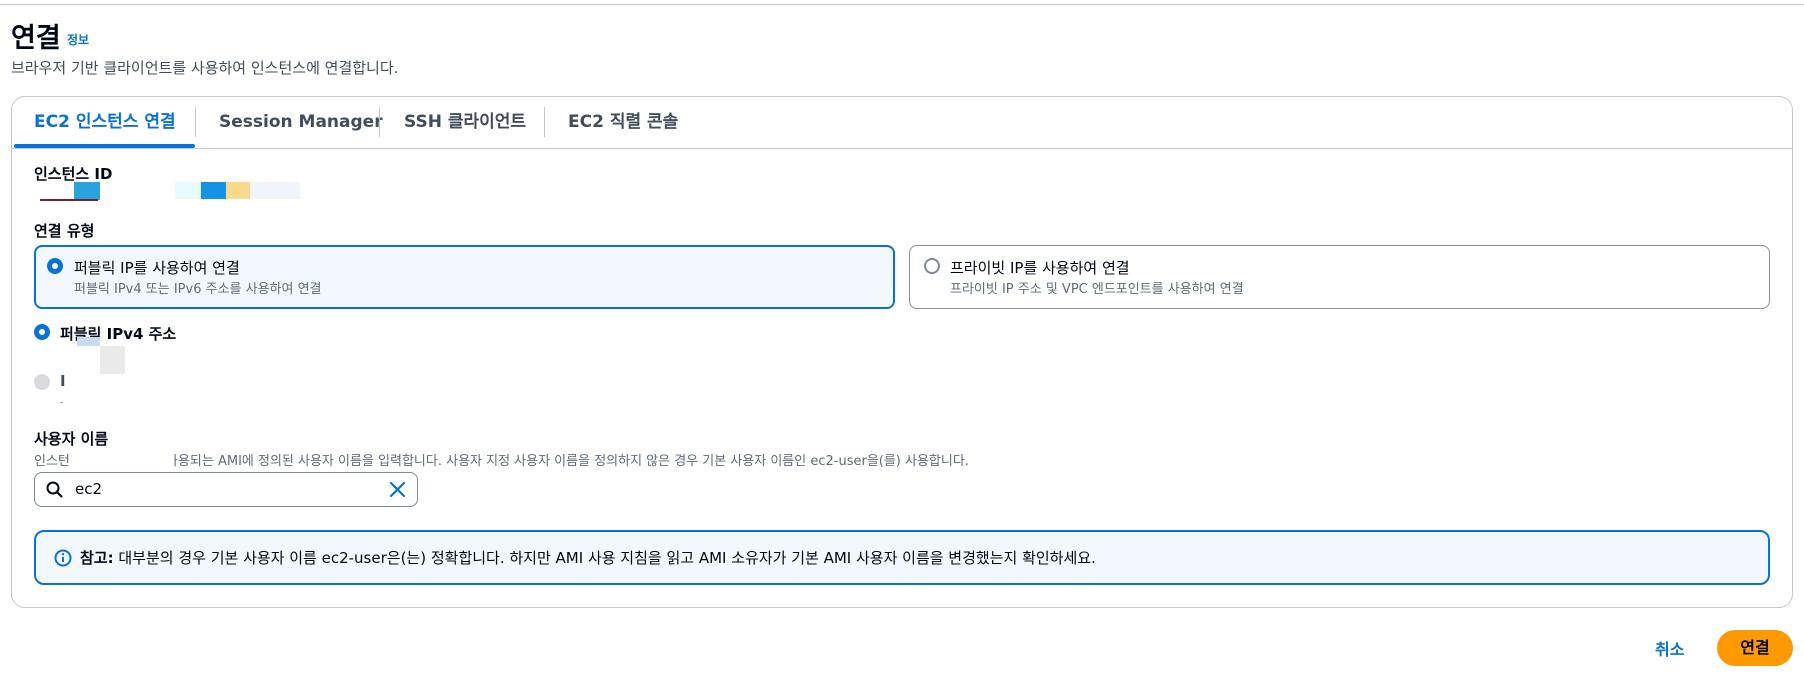 Image resolution: width=1804 pixels, height=674 pixels. I want to click on tab-ec2-serial-console: EC2 직렬 콘솔, so click(623, 122).